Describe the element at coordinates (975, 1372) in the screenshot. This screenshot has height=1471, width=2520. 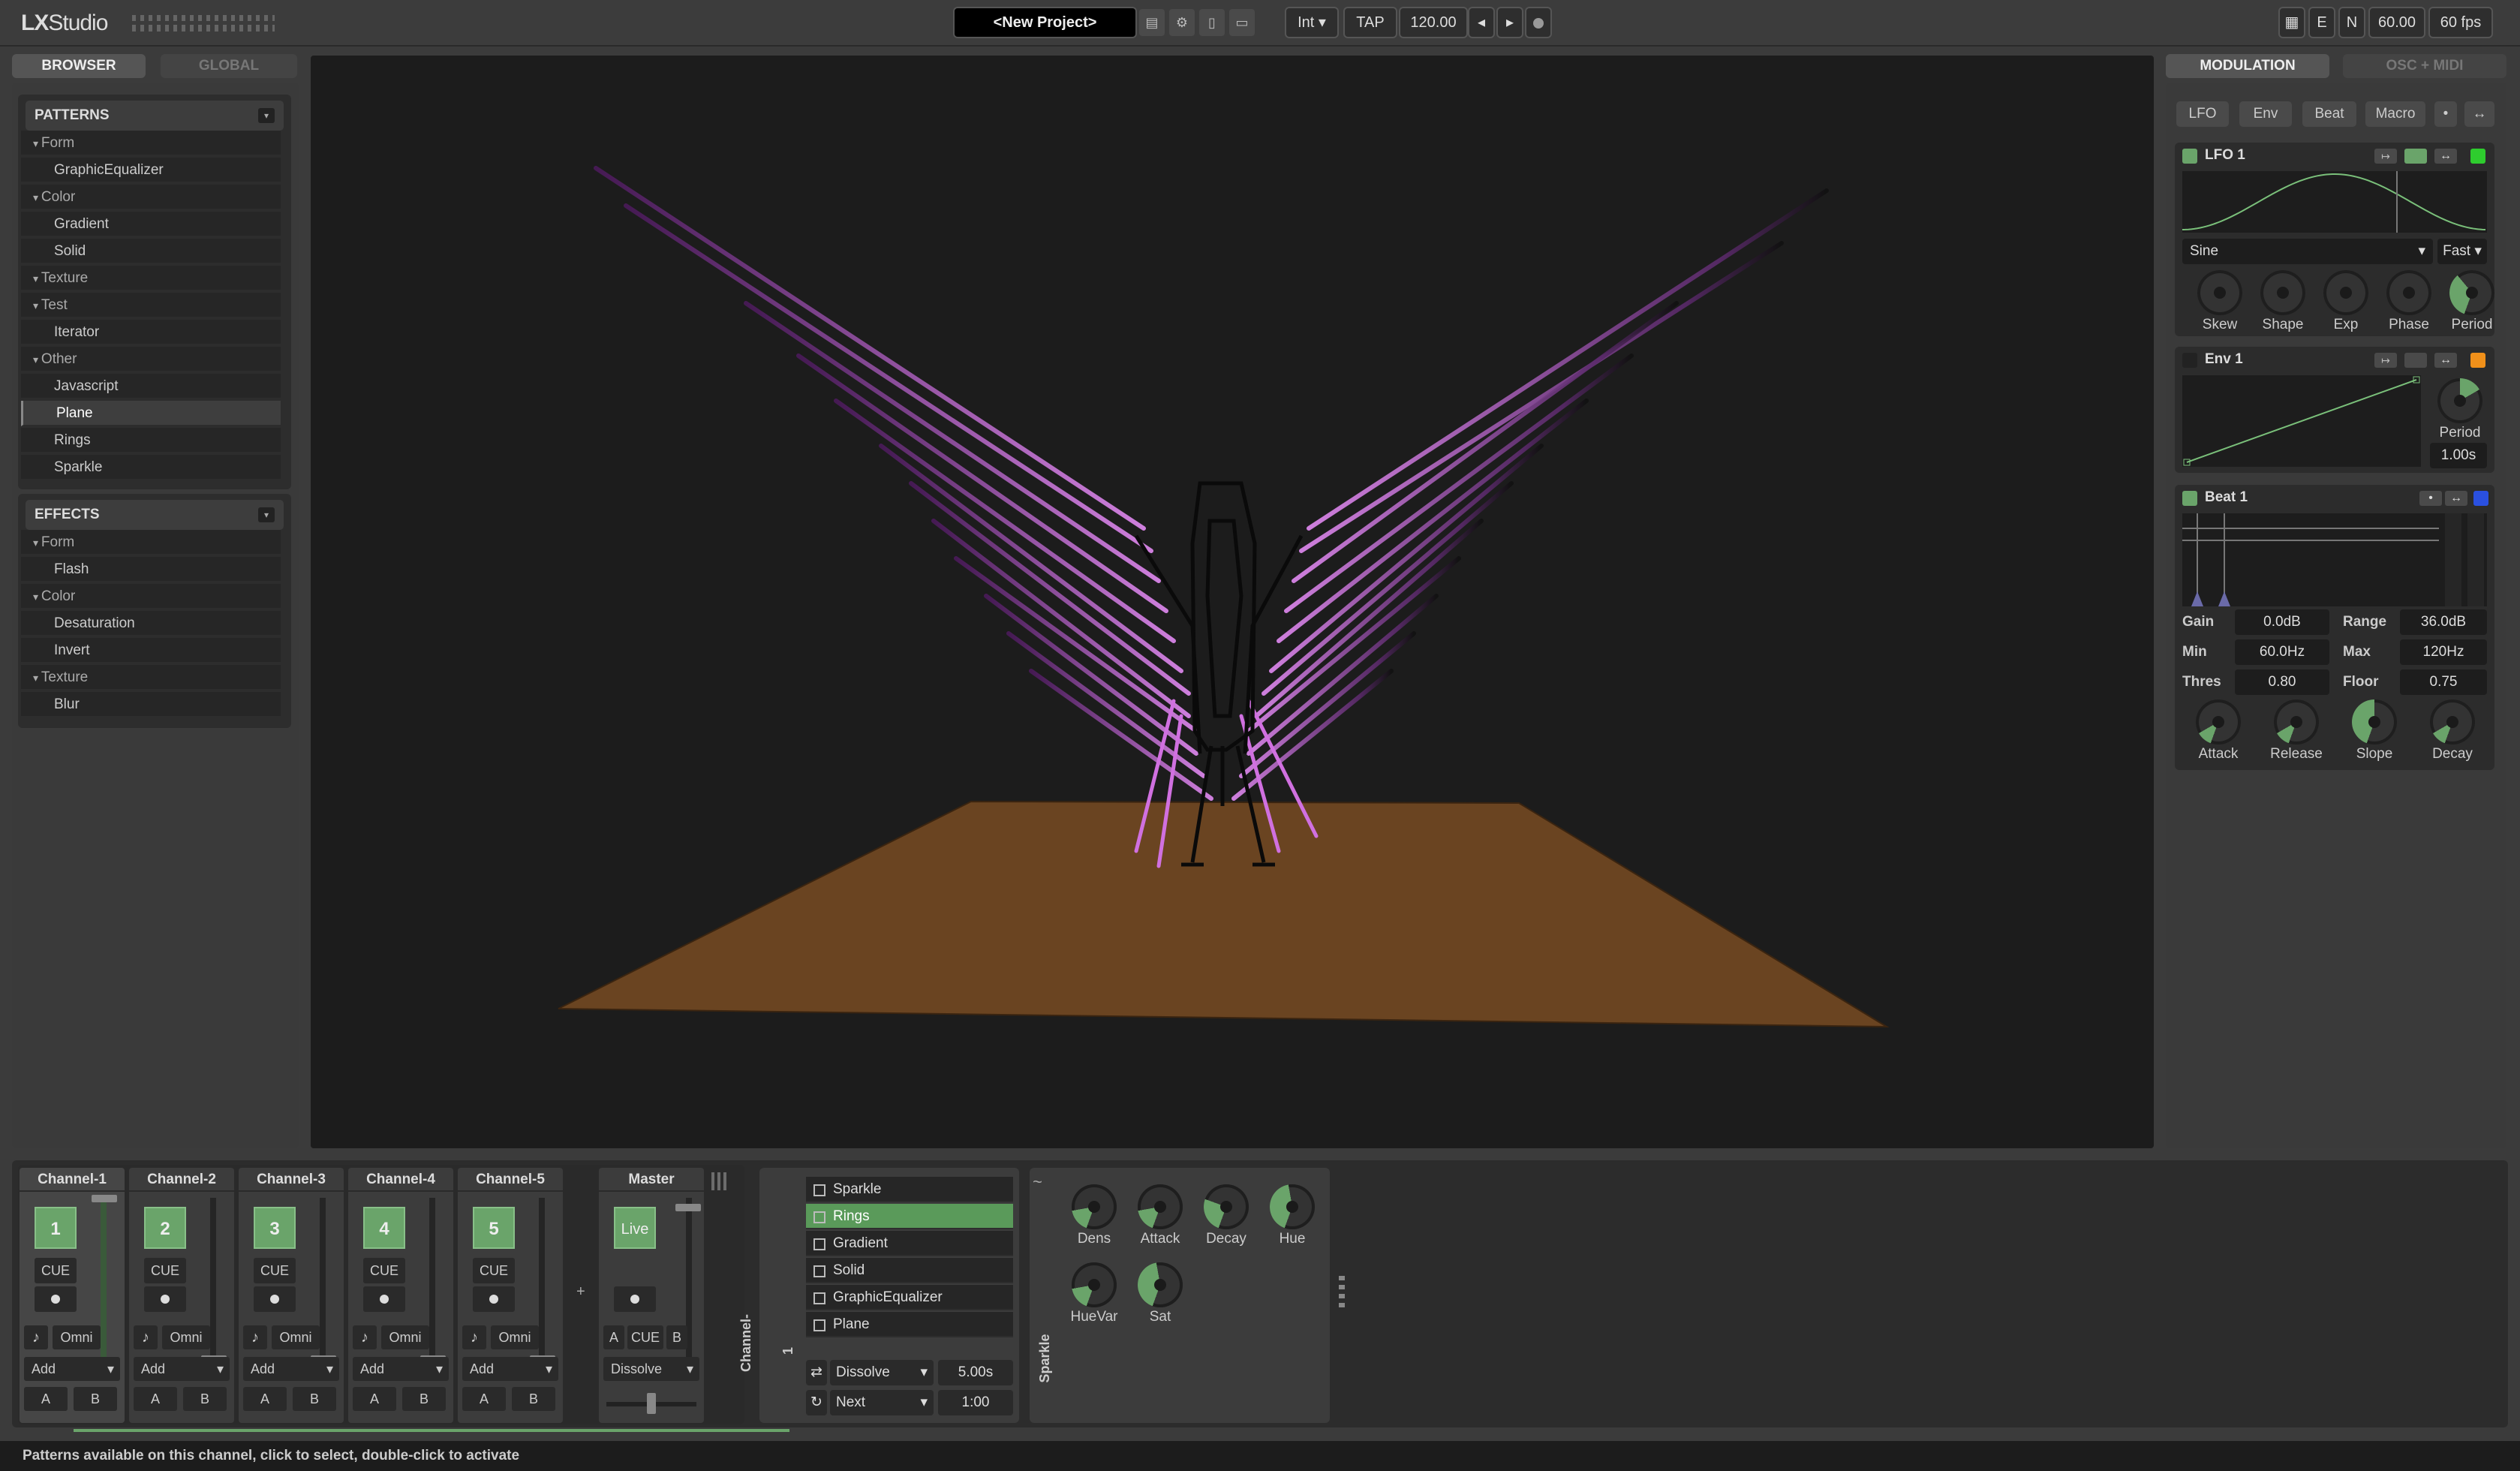
I see `transition-time-field: 5.00s` at that location.